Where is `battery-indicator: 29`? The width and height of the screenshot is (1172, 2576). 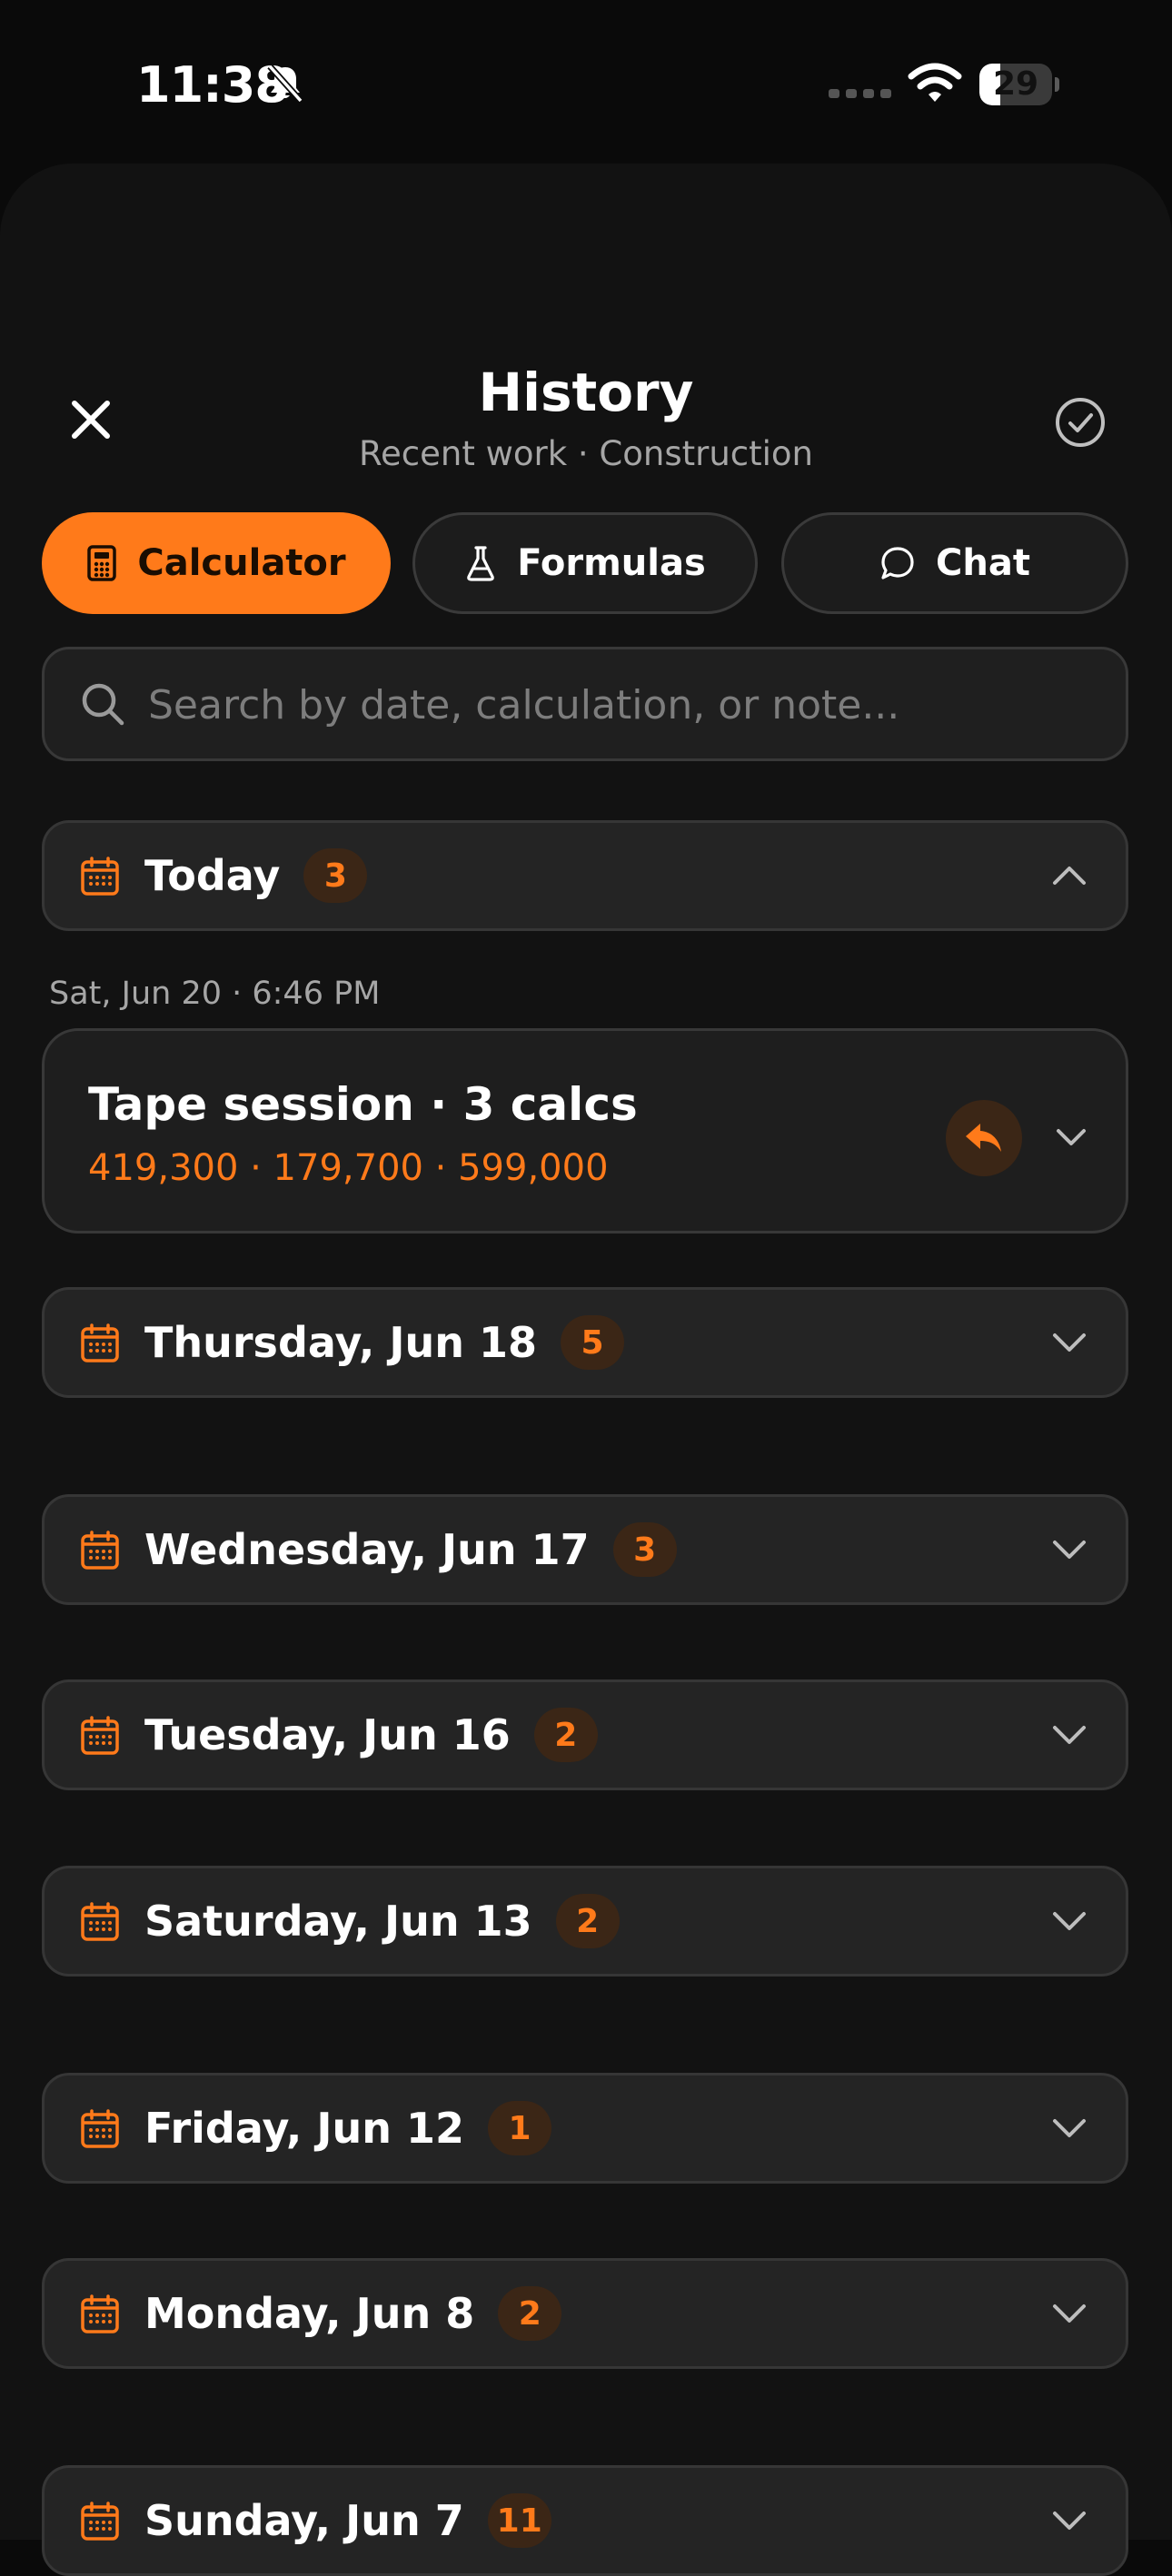
battery-indicator: 29 is located at coordinates (1019, 84).